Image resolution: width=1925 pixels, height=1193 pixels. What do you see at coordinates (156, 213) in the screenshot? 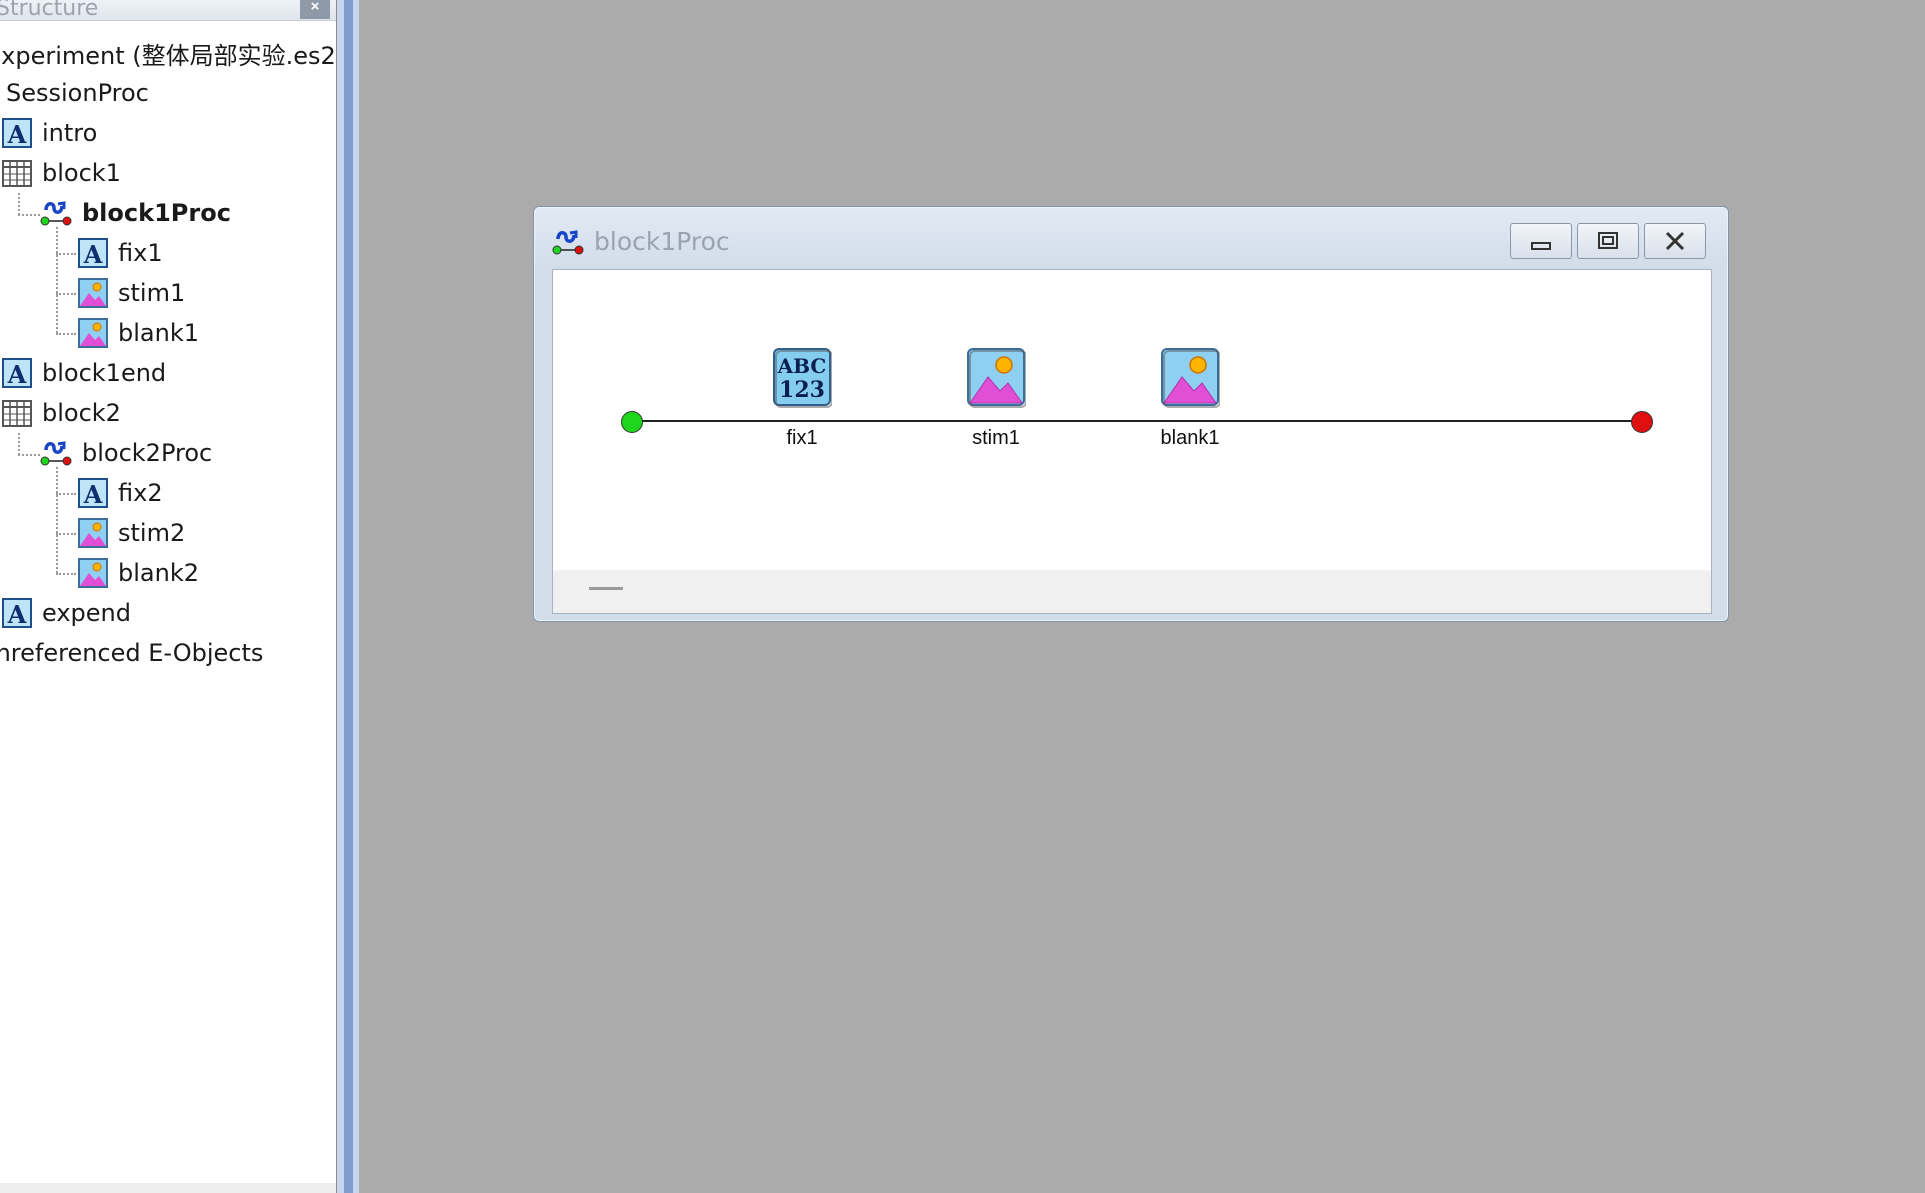
I see `tree-item-label: block1Proc` at bounding box center [156, 213].